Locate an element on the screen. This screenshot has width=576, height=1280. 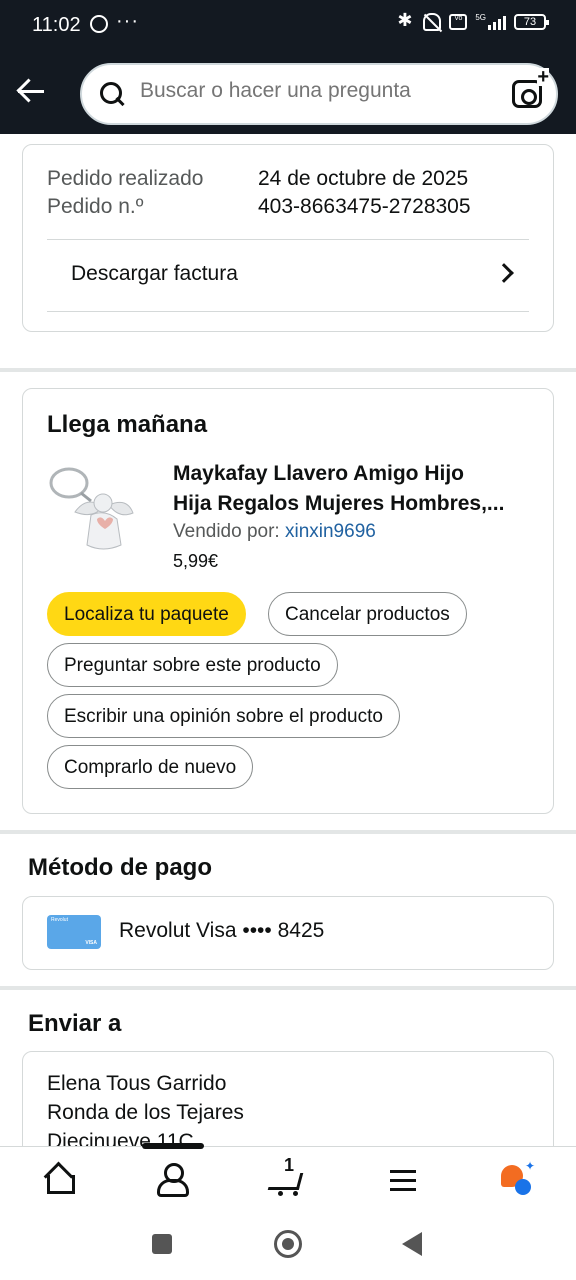
camera-search-icon is located at coordinates (530, 88).